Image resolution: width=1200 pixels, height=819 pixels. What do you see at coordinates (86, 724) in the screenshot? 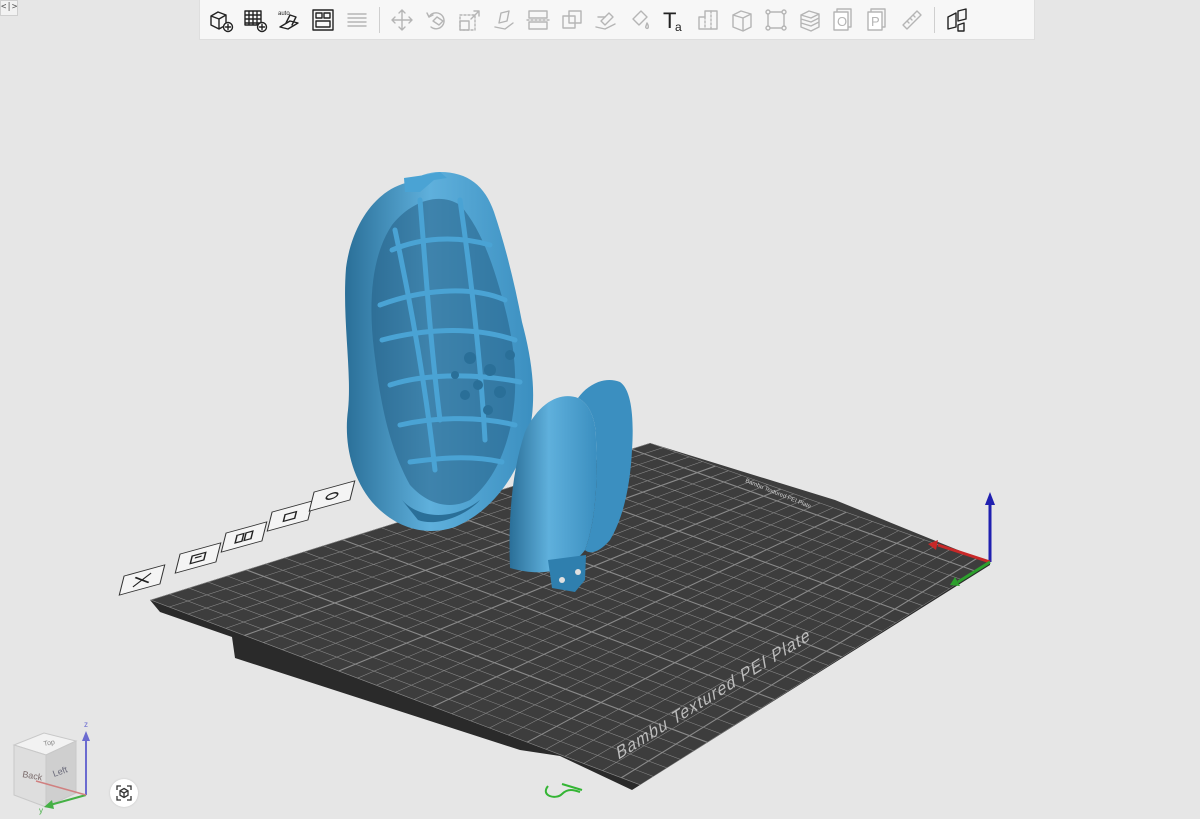
I see `viewcube-z-label: z` at bounding box center [86, 724].